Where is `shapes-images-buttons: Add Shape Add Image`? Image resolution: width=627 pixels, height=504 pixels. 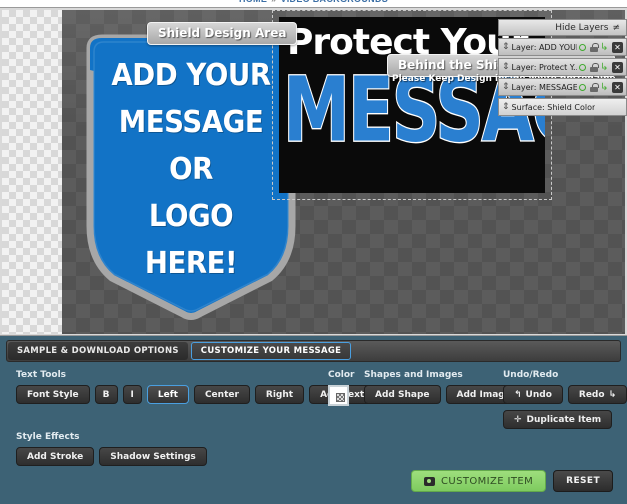
shapes-images-buttons: Add Shape Add Image is located at coordinates (443, 394).